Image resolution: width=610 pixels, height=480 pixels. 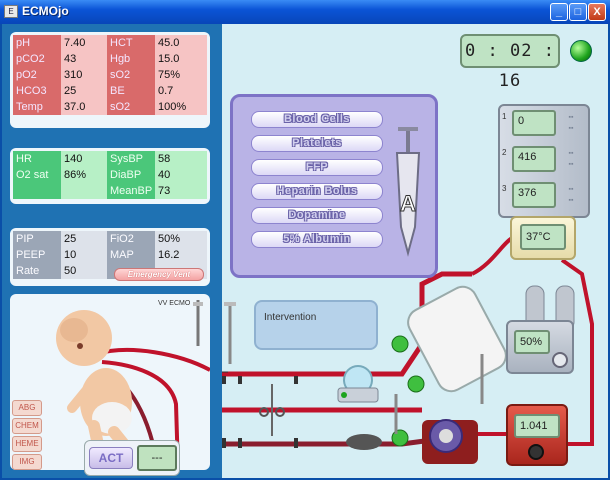 I want to click on heme-button: HEME, so click(x=27, y=444).